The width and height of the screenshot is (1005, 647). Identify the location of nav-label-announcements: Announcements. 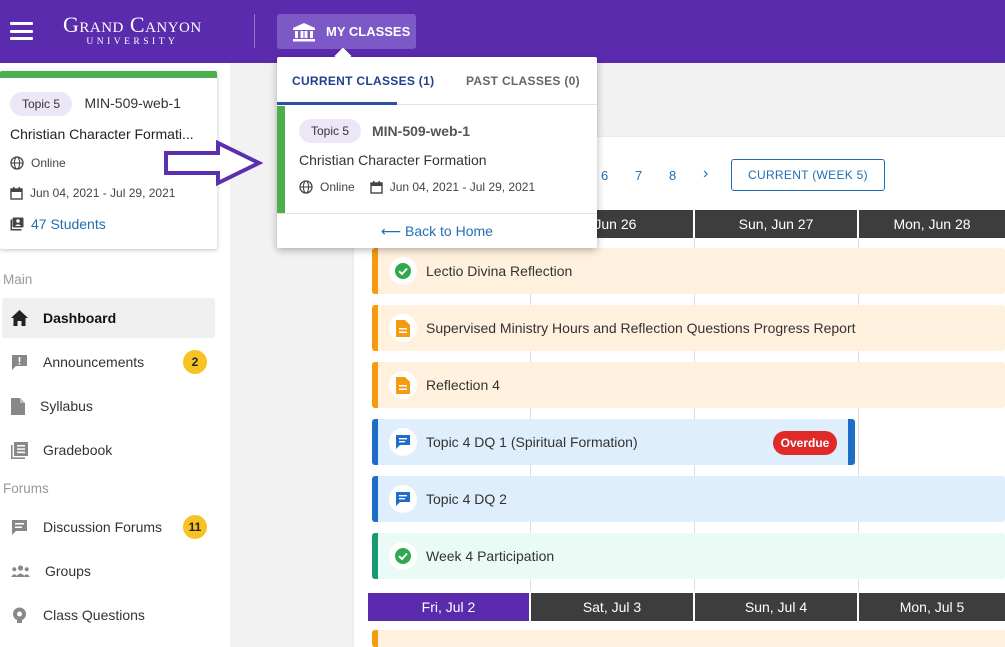
(94, 362).